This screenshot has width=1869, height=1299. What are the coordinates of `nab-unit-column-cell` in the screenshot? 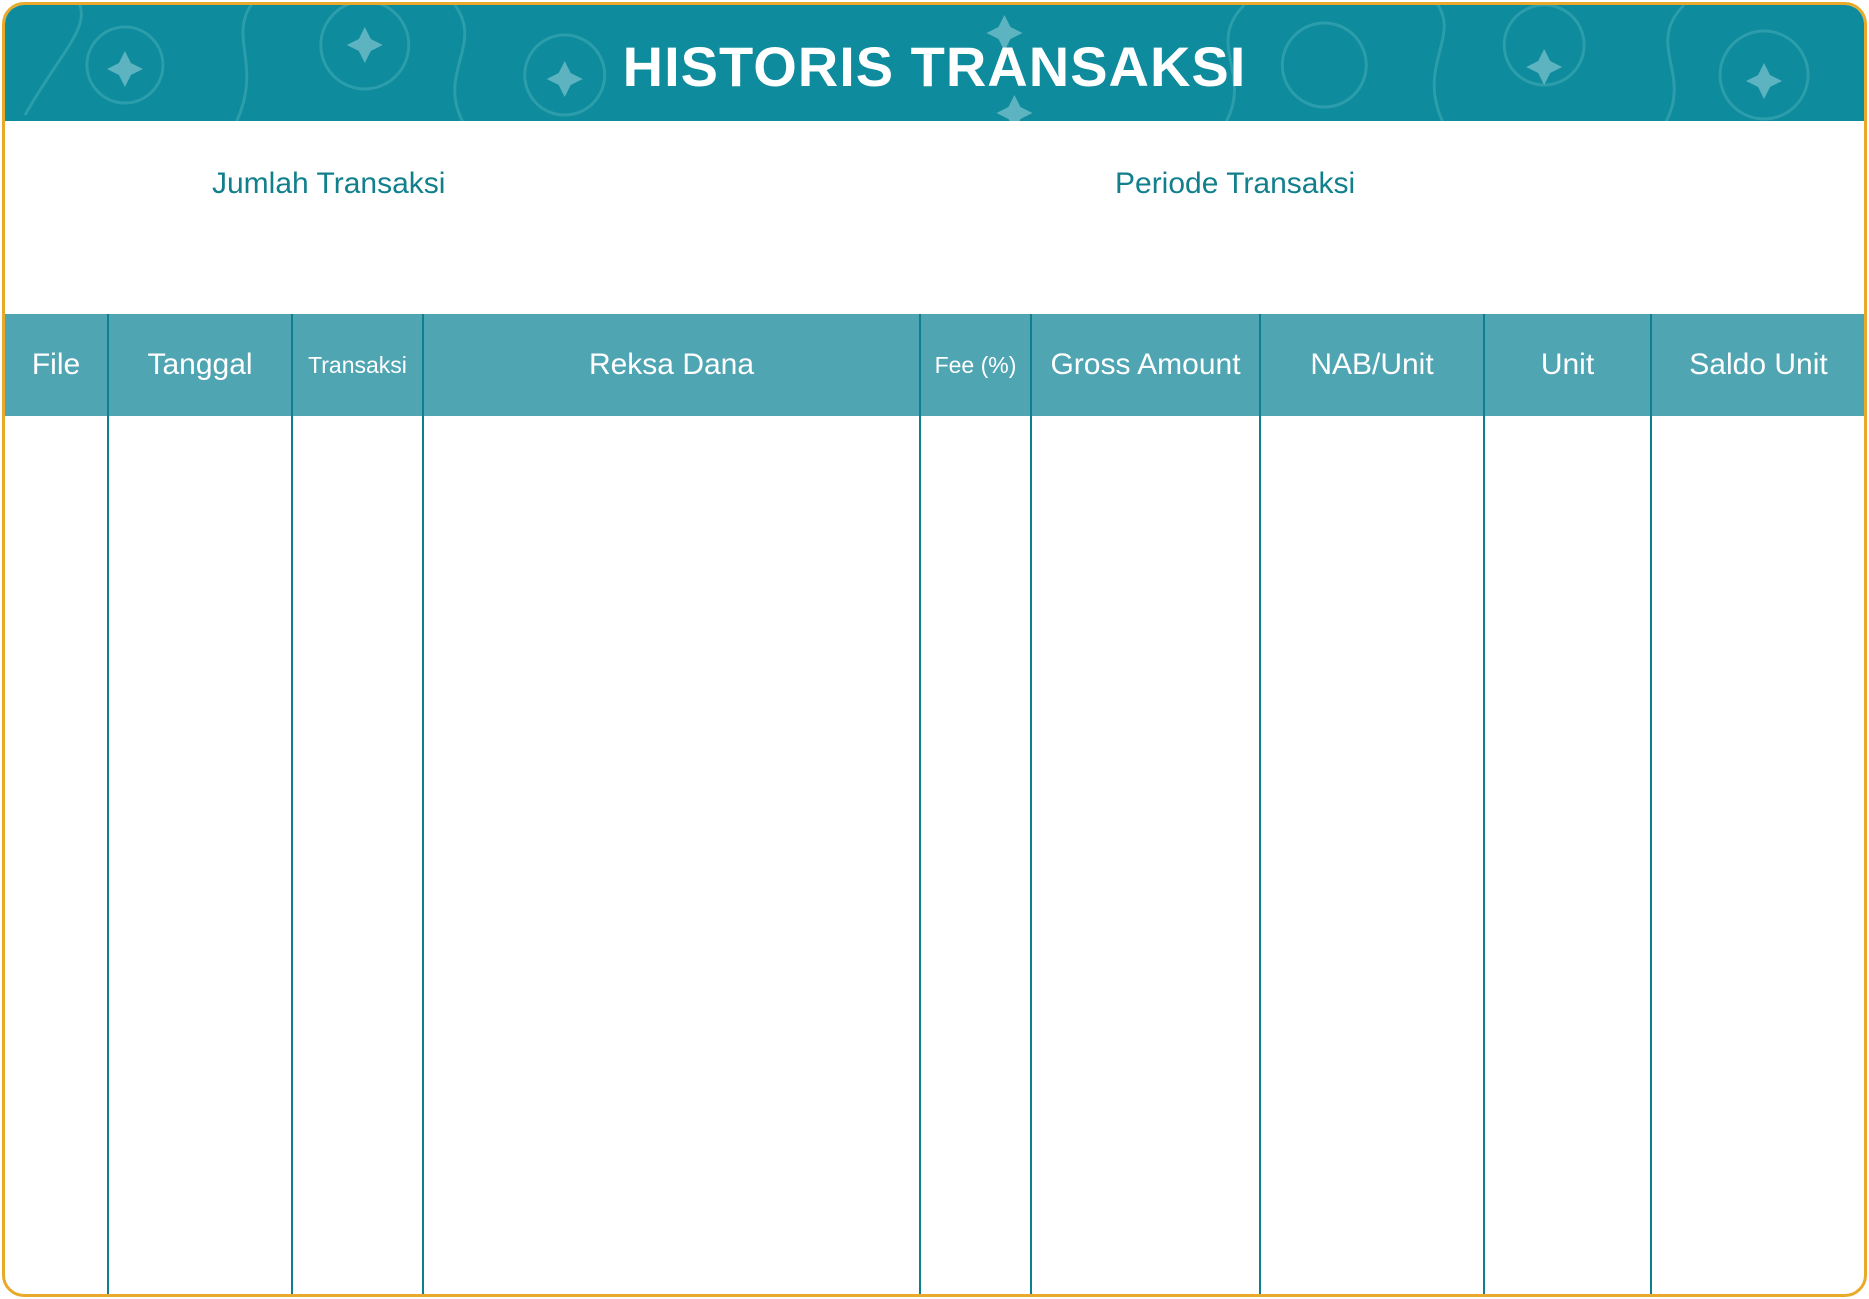 It's located at (1371, 855).